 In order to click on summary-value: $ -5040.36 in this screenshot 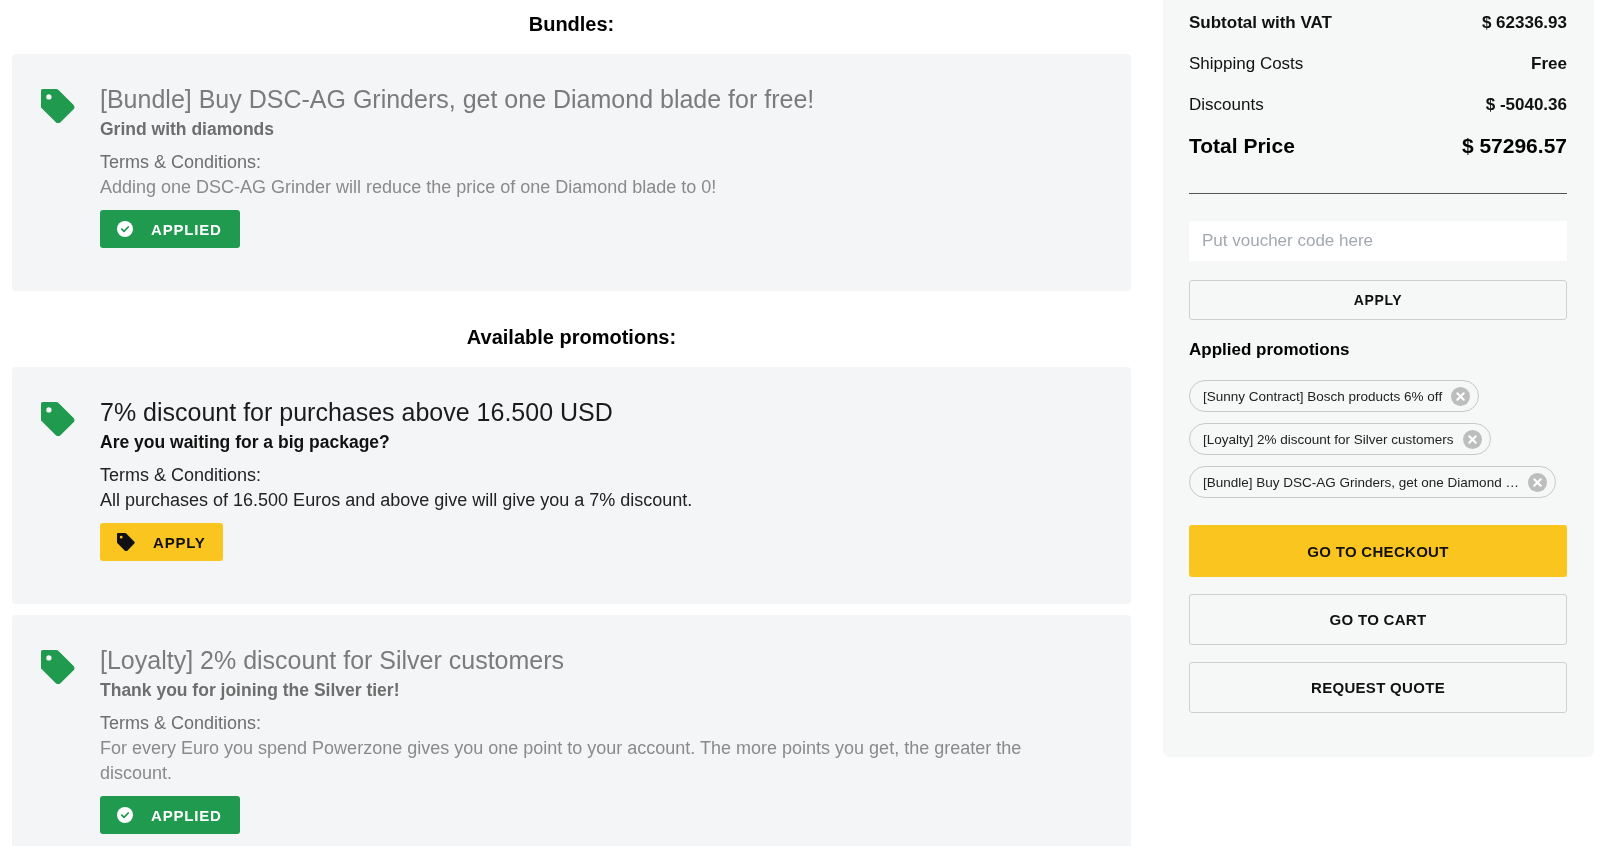, I will do `click(1526, 104)`.